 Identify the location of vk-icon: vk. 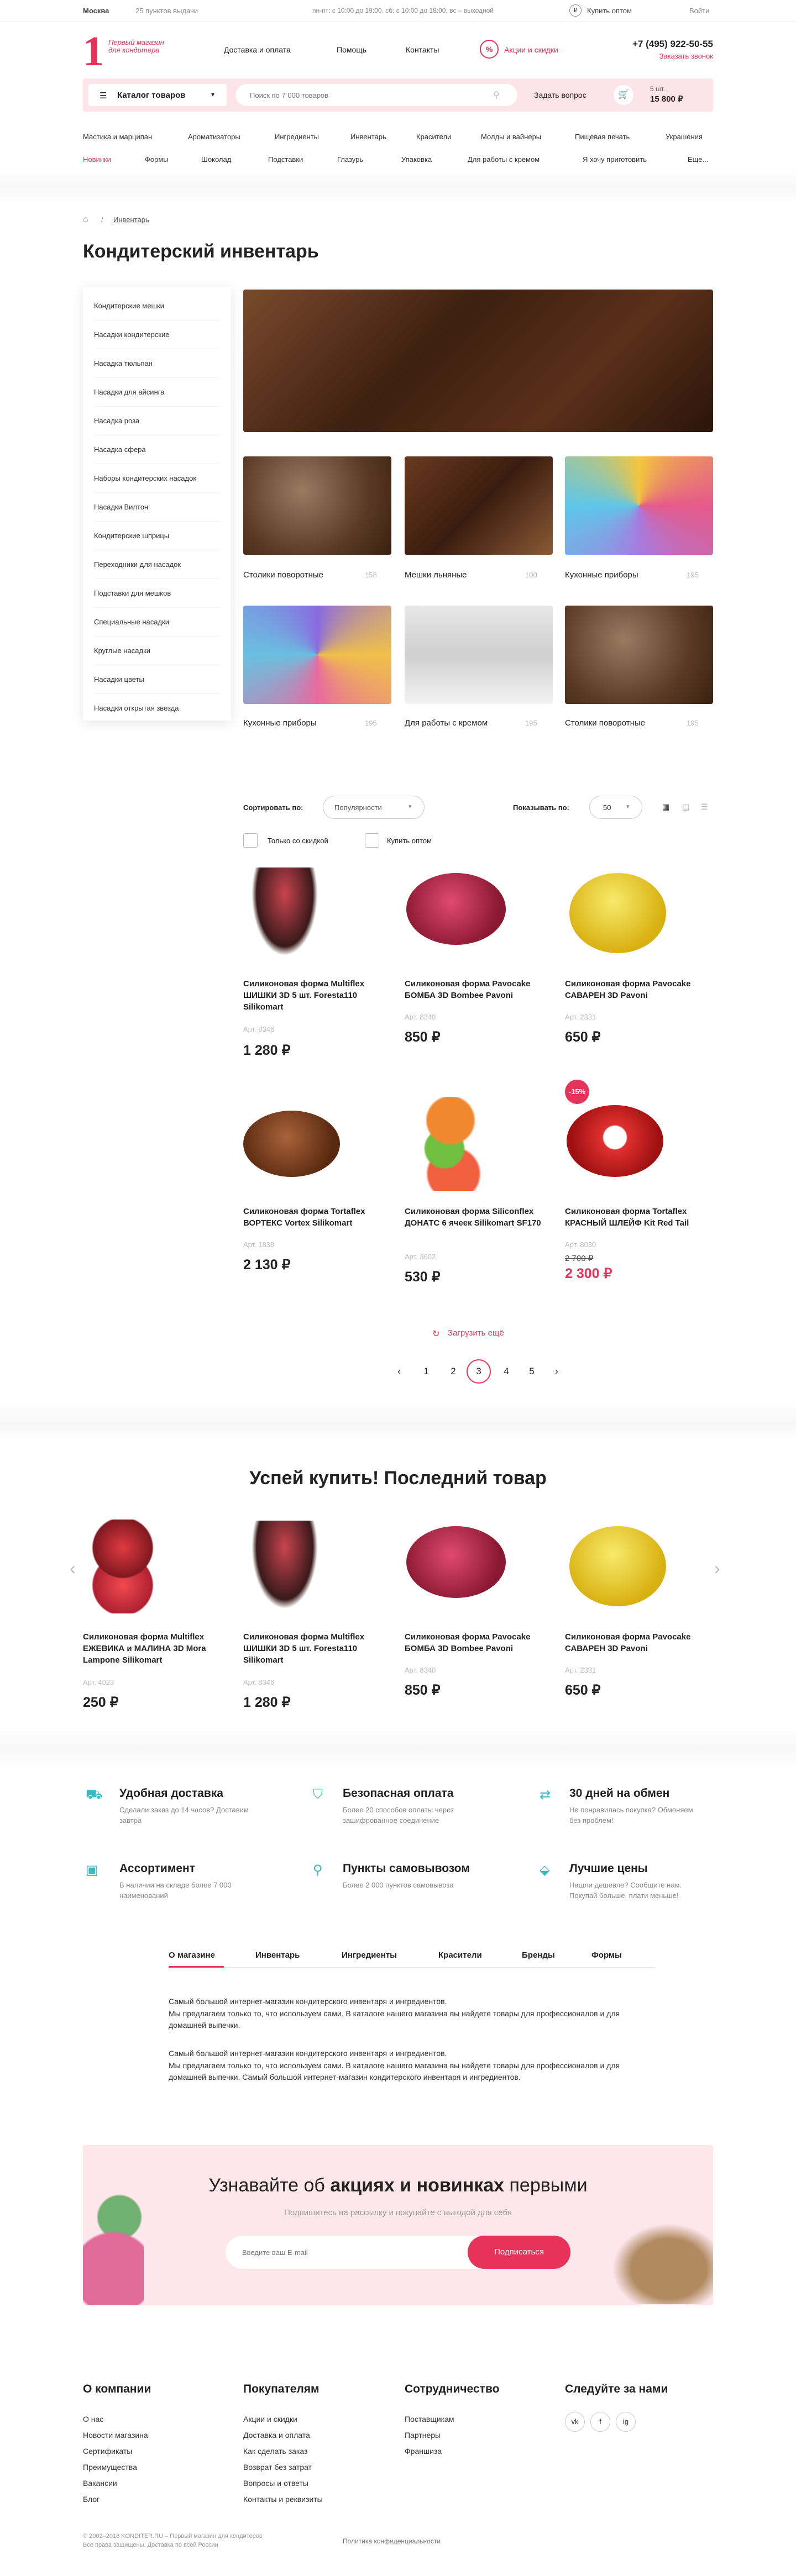
(575, 2422).